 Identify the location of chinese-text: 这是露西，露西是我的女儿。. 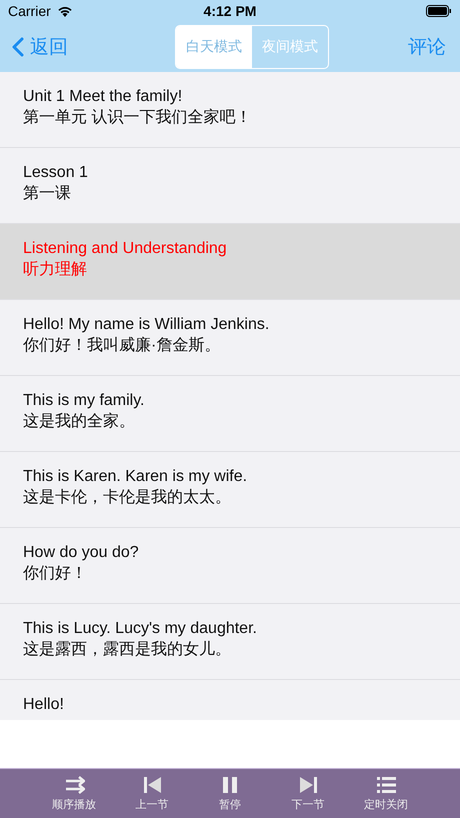
(127, 650).